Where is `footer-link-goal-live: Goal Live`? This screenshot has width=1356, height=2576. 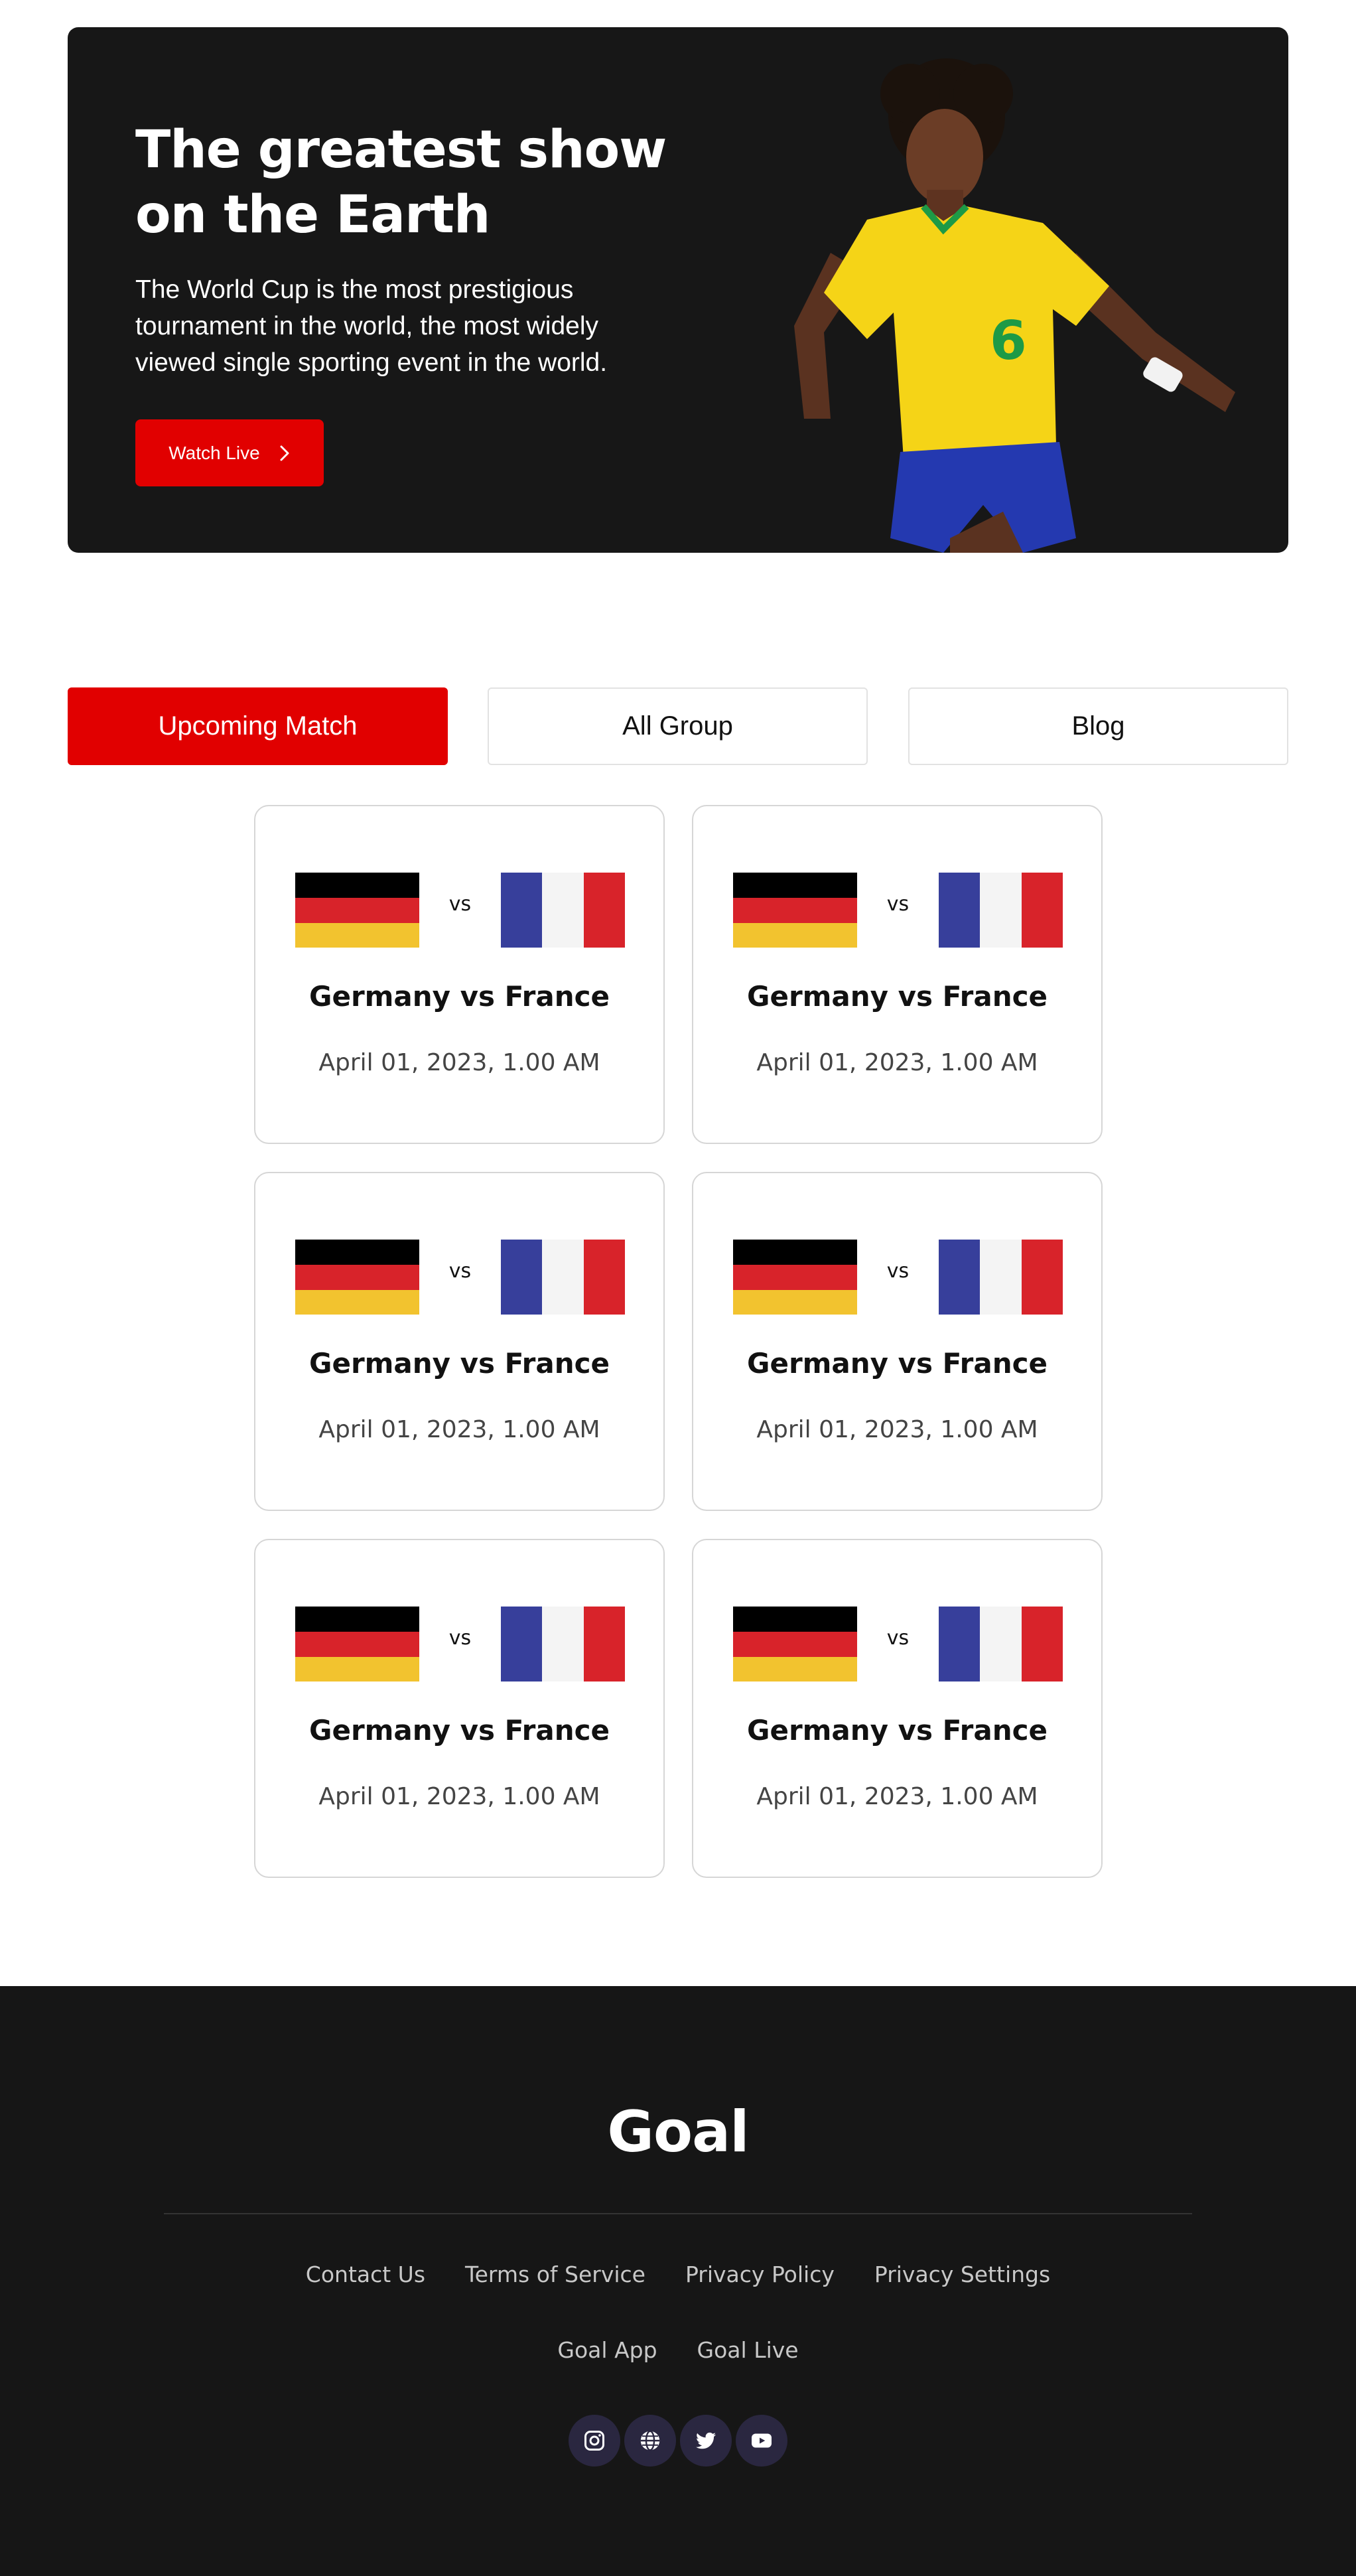 footer-link-goal-live: Goal Live is located at coordinates (748, 2350).